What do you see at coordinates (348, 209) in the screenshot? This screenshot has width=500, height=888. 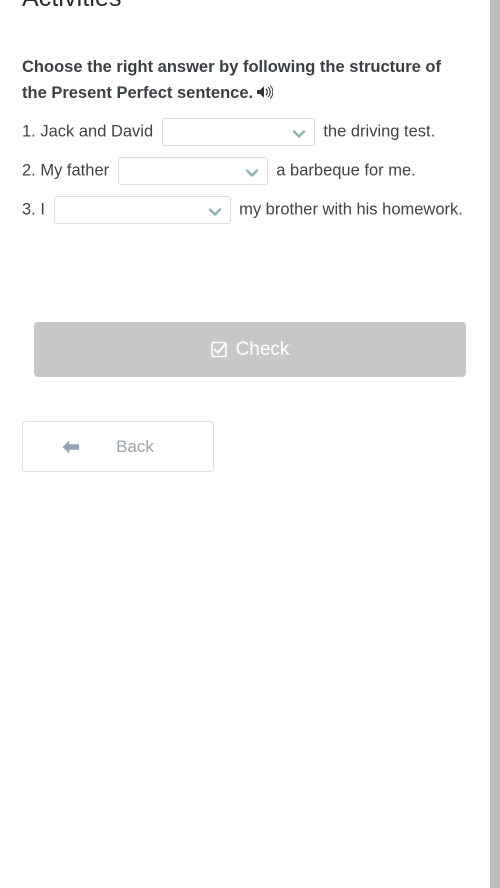 I see `question-3-suffix: my brother with his homework.` at bounding box center [348, 209].